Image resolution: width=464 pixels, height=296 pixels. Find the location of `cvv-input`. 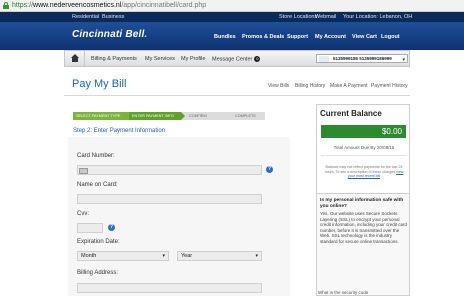

cvv-input is located at coordinates (90, 228).